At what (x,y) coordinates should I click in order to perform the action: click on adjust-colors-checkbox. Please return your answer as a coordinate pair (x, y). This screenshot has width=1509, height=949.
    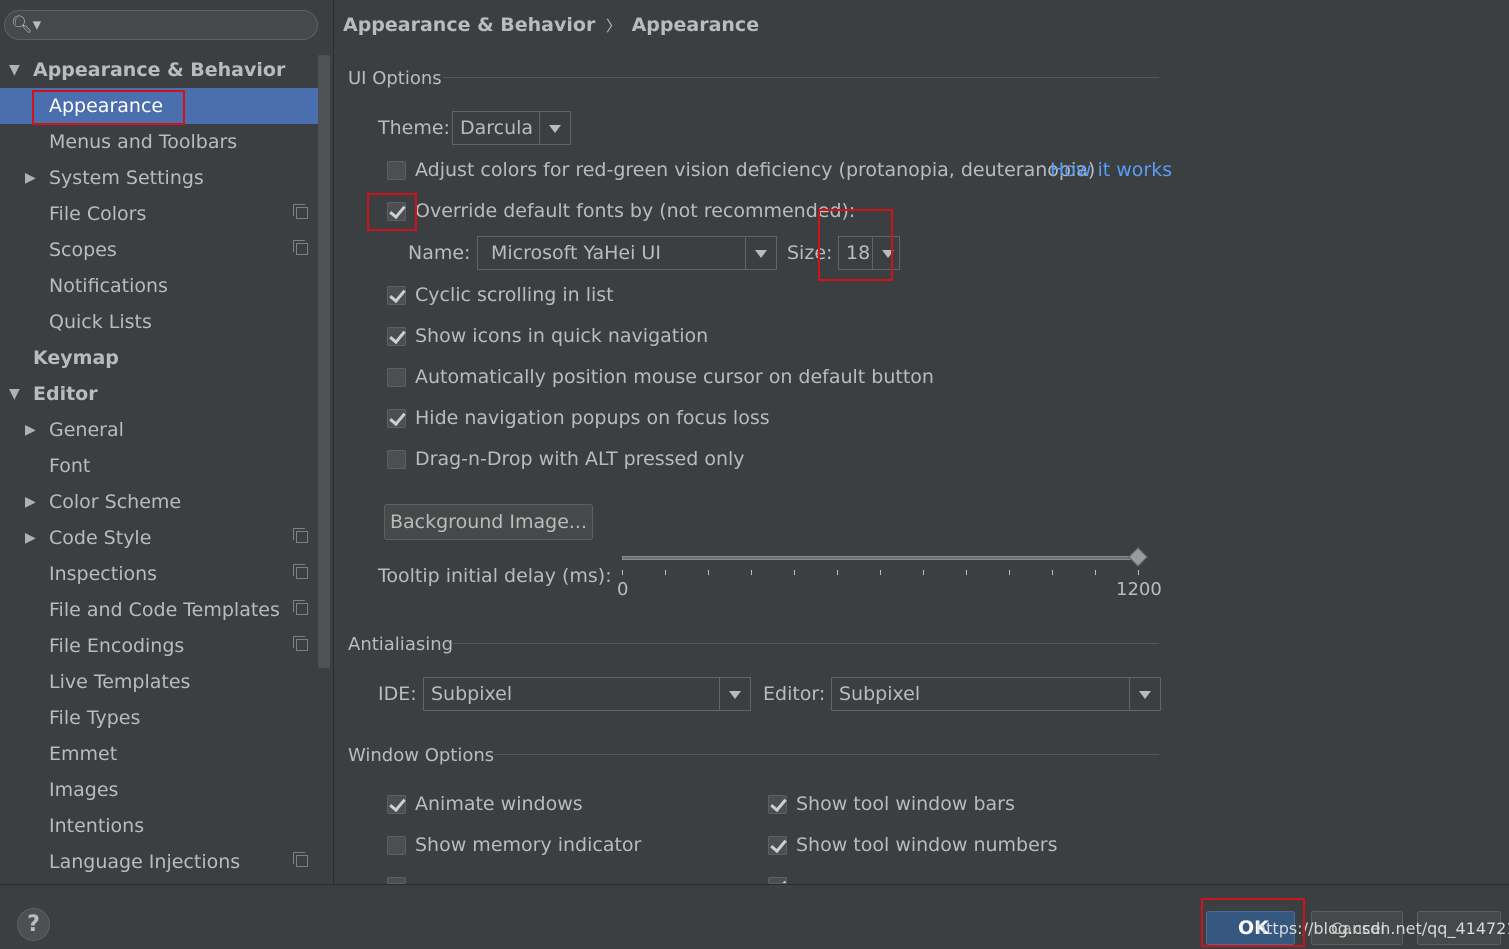
    Looking at the image, I should click on (396, 170).